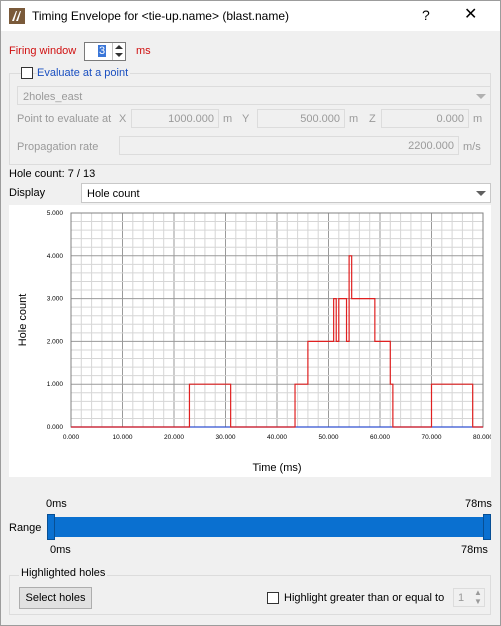 The width and height of the screenshot is (501, 626). I want to click on z-label: Z, so click(372, 119).